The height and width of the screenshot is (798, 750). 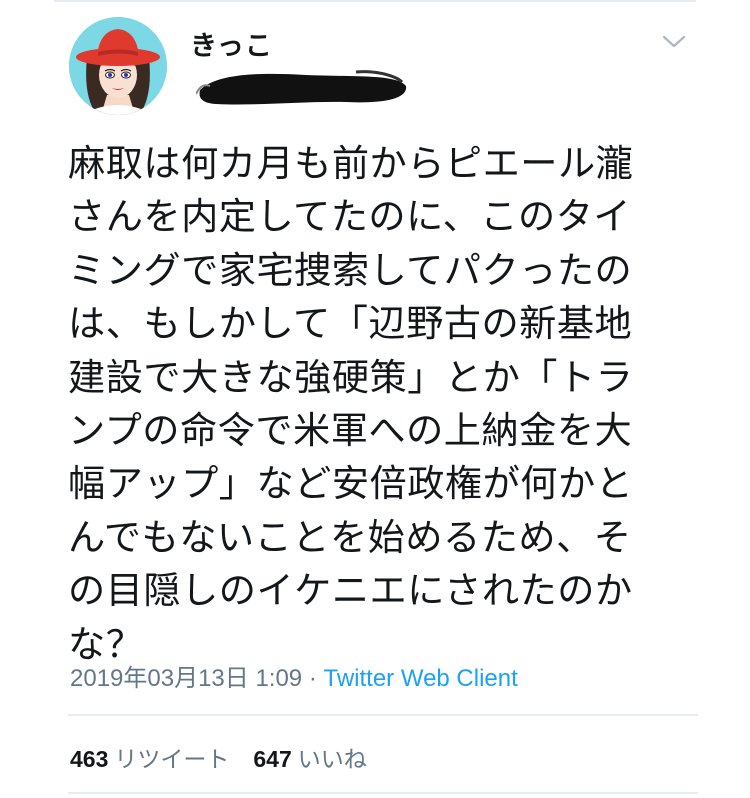 I want to click on tweet-timestamp: 2019年03月13日 1:09, so click(x=186, y=678).